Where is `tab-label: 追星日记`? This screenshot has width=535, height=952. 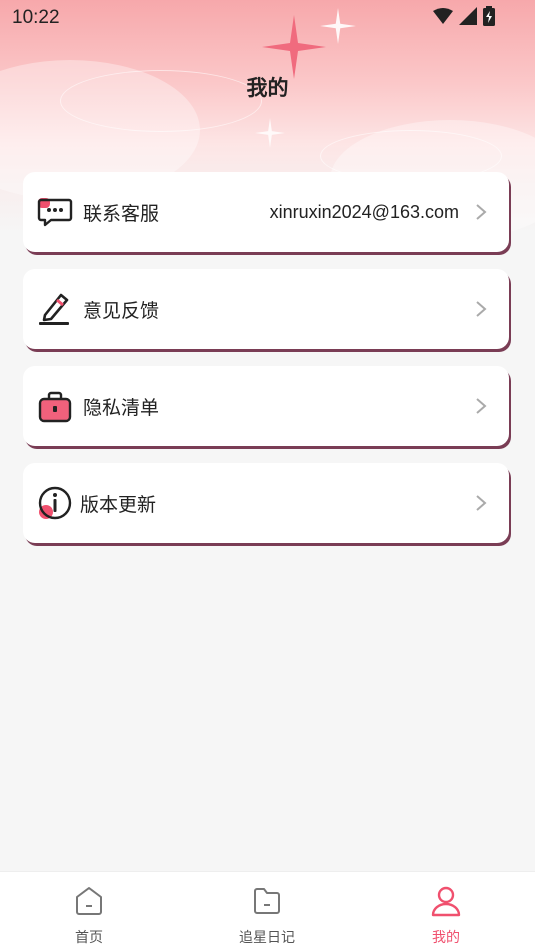 tab-label: 追星日记 is located at coordinates (267, 938).